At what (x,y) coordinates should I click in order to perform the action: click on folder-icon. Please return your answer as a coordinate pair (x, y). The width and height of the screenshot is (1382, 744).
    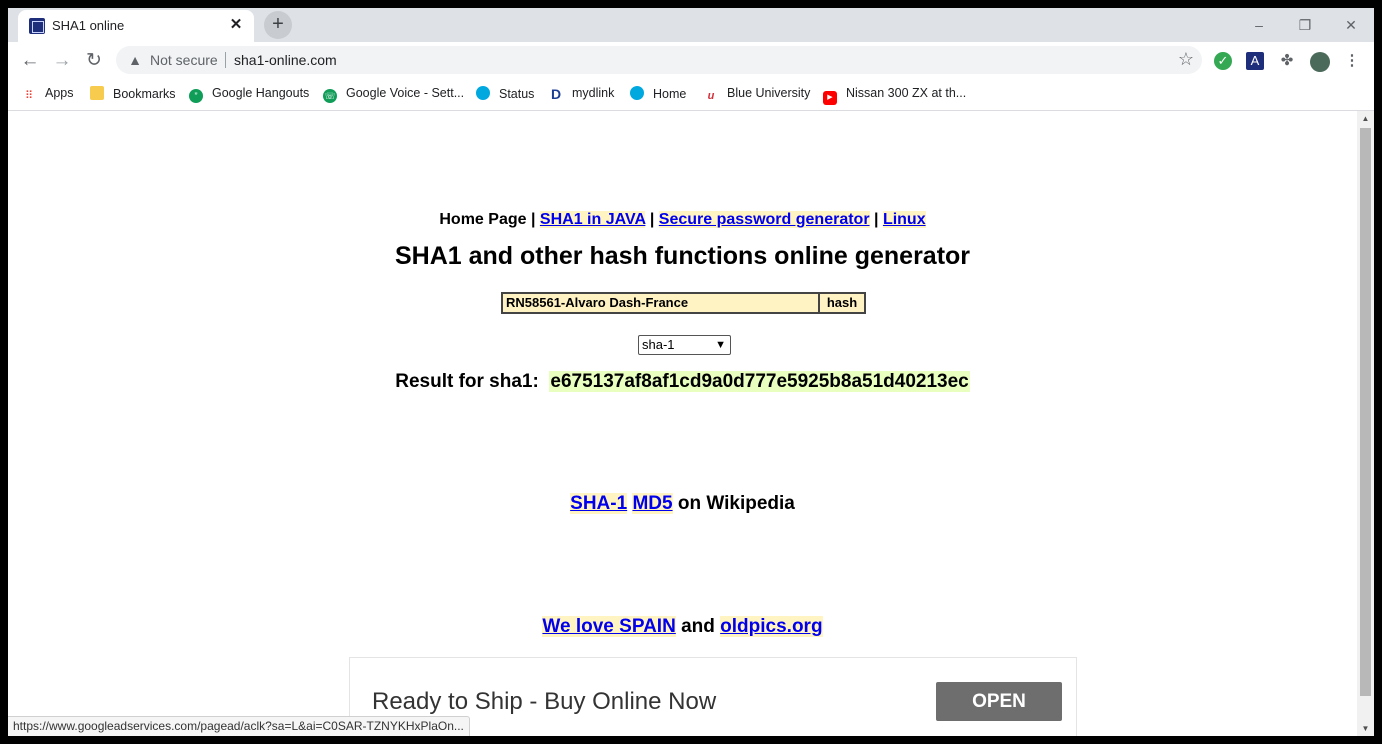
    Looking at the image, I should click on (97, 93).